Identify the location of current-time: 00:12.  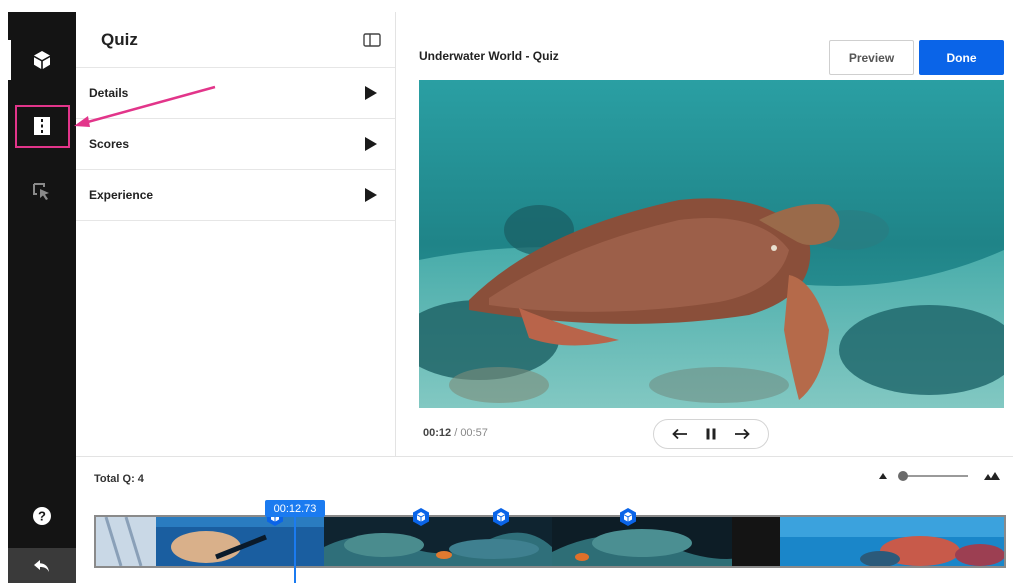
(437, 433).